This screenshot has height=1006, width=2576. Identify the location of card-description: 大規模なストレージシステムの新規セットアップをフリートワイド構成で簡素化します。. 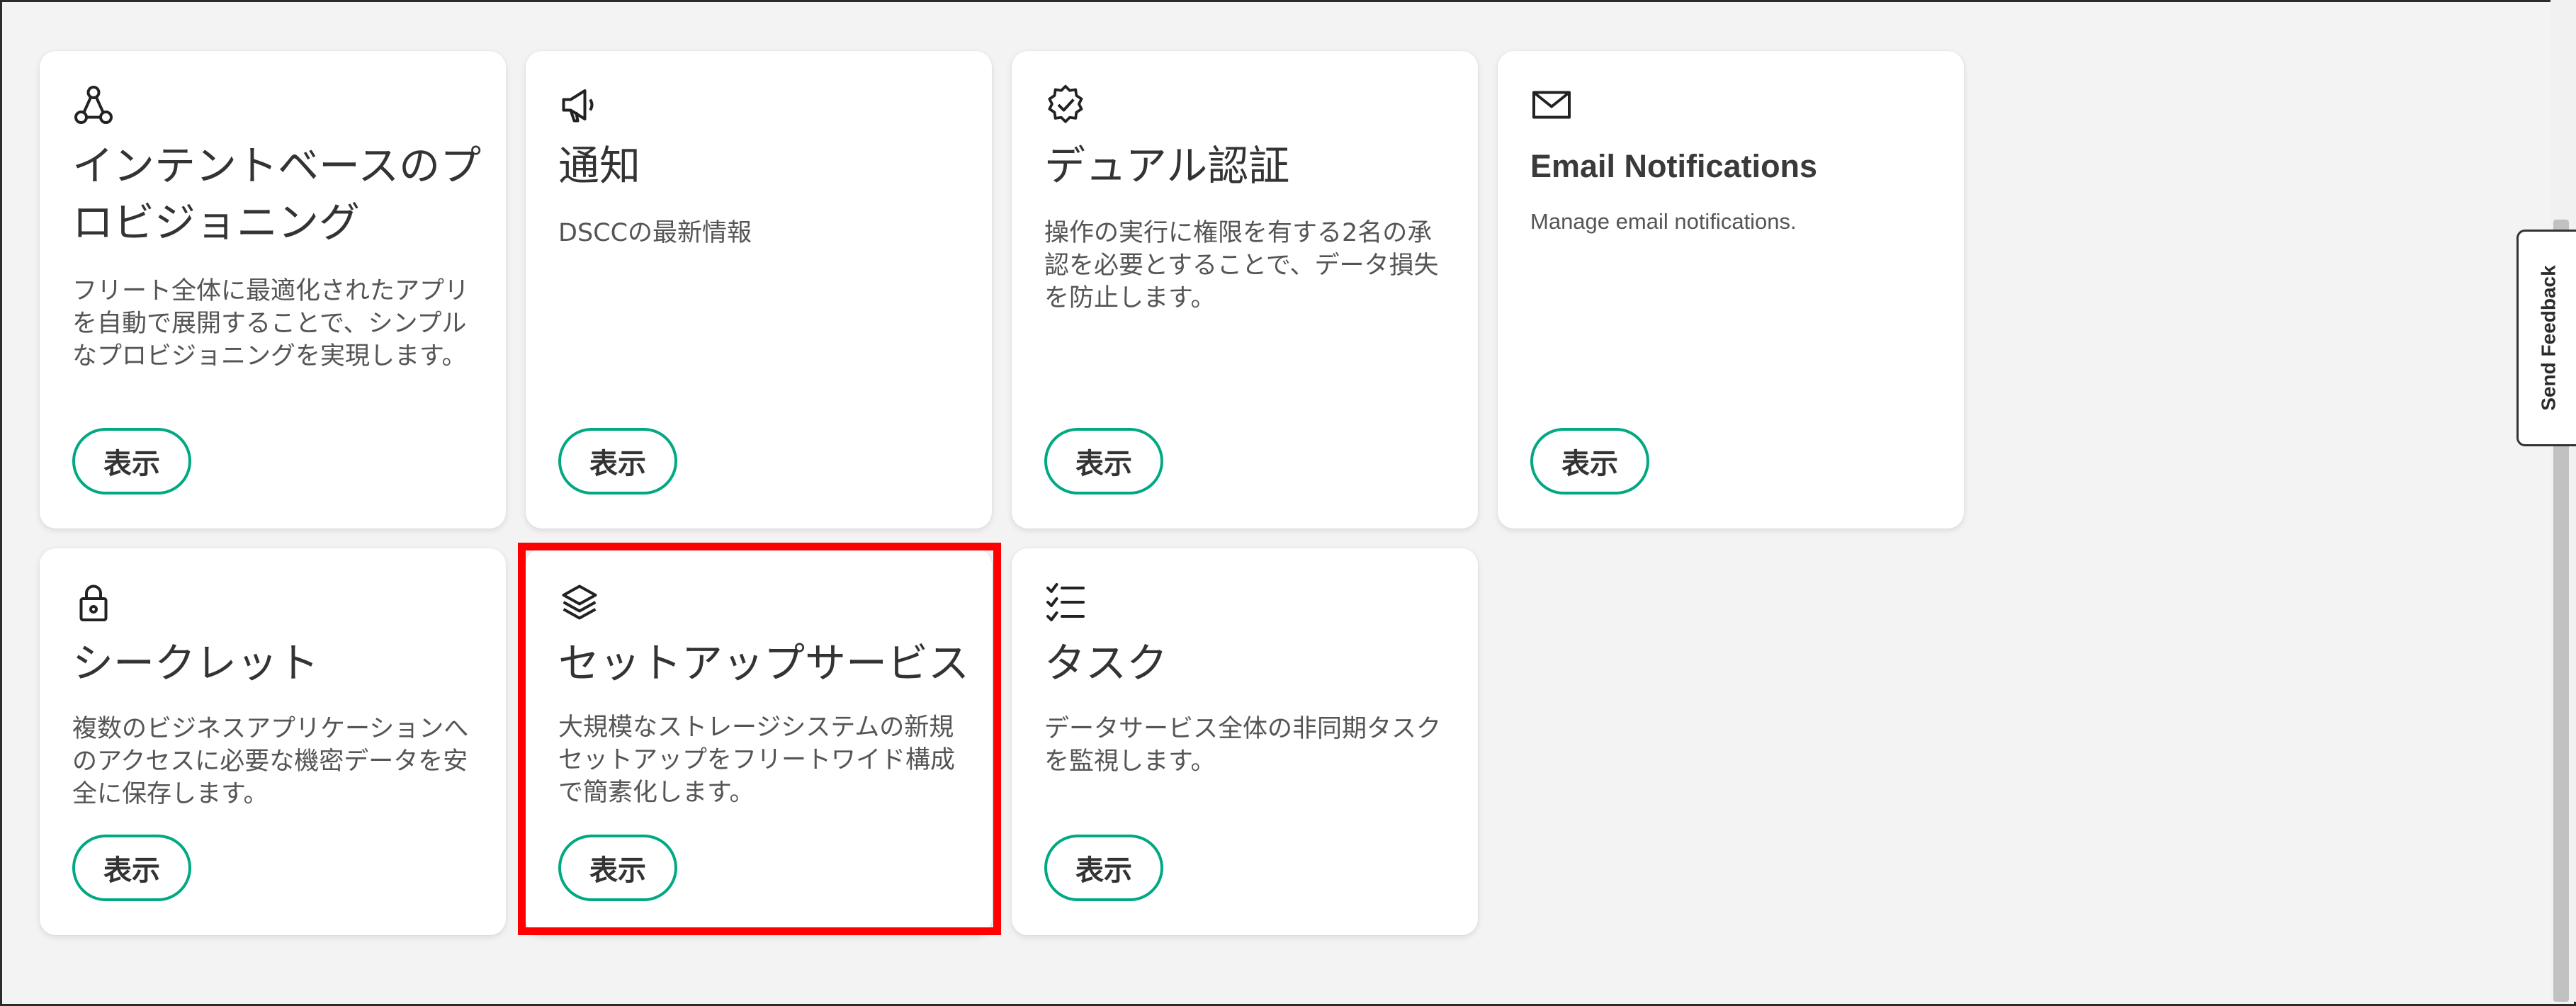
(757, 760).